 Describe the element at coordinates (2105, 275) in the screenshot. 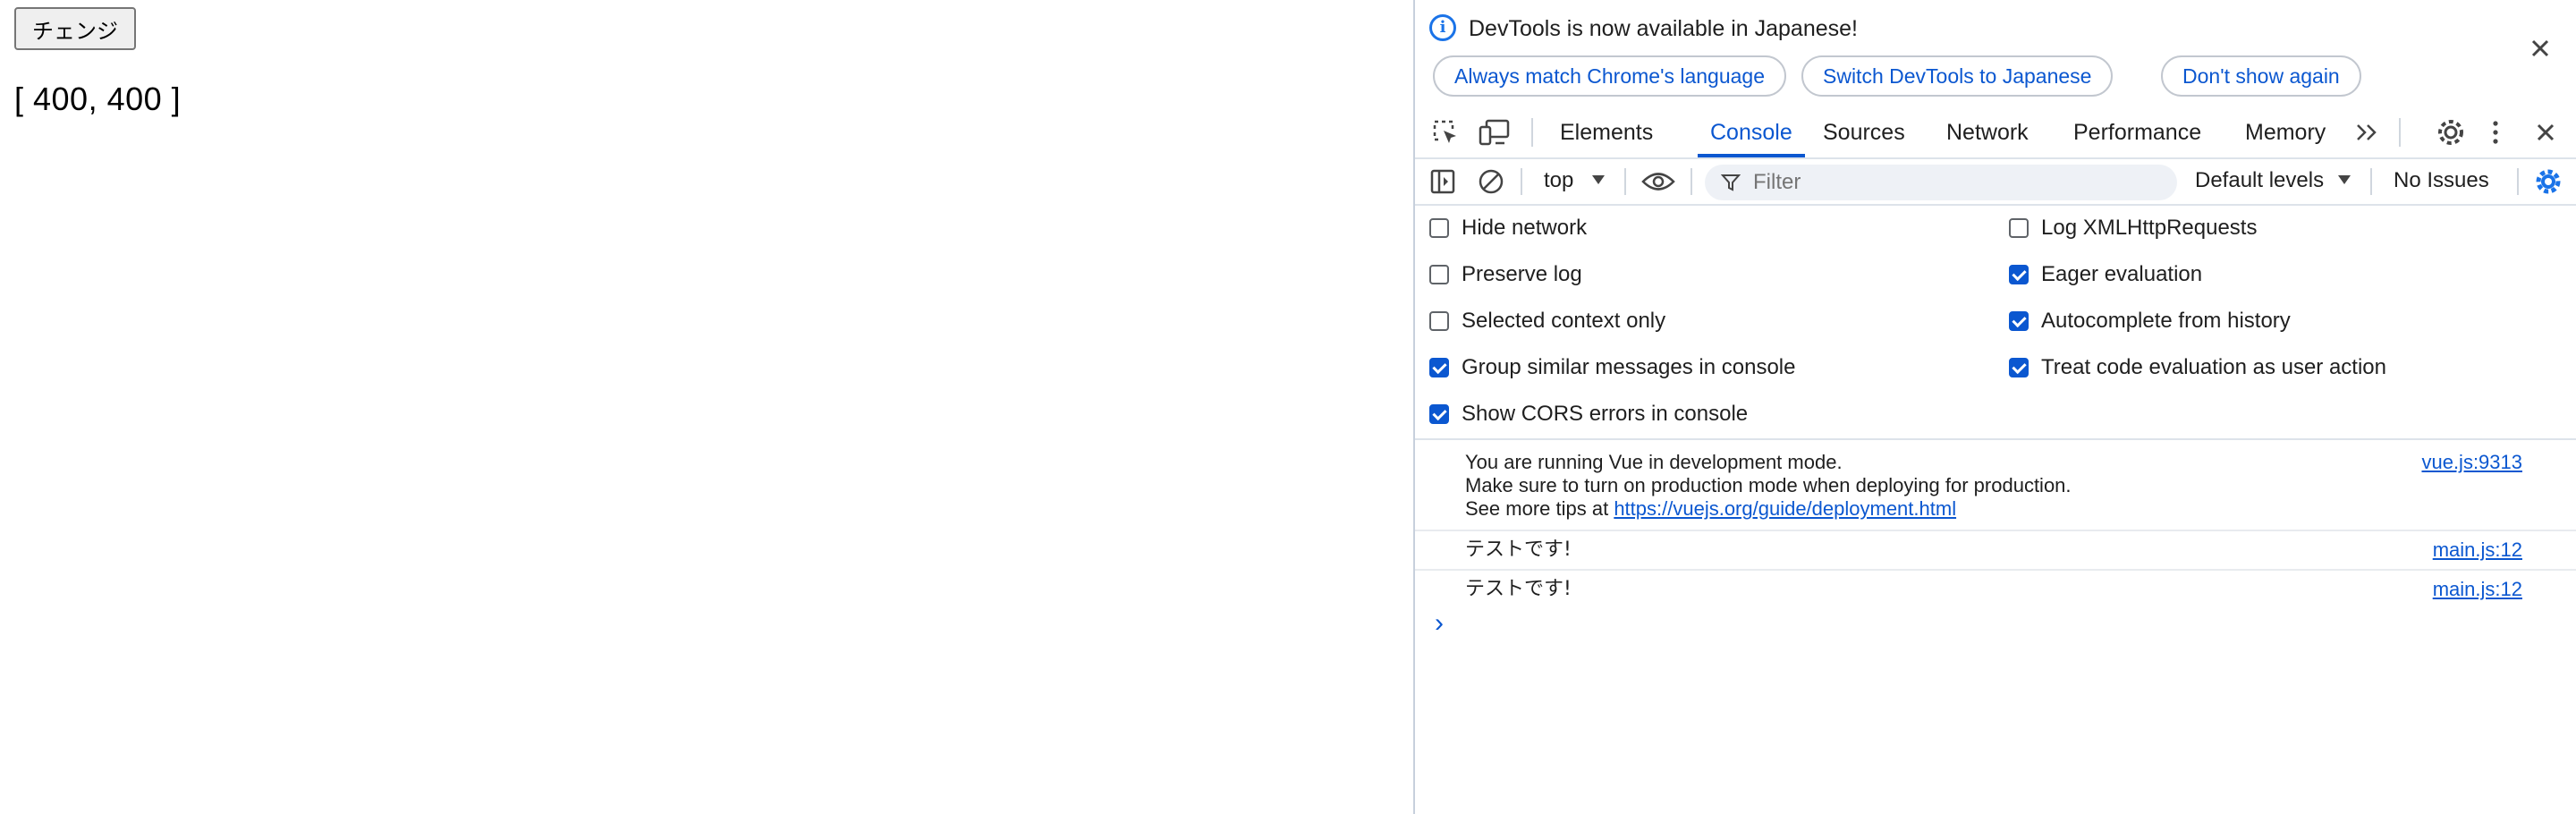

I see `setting-eager-evaluation: Eager evaluation` at that location.